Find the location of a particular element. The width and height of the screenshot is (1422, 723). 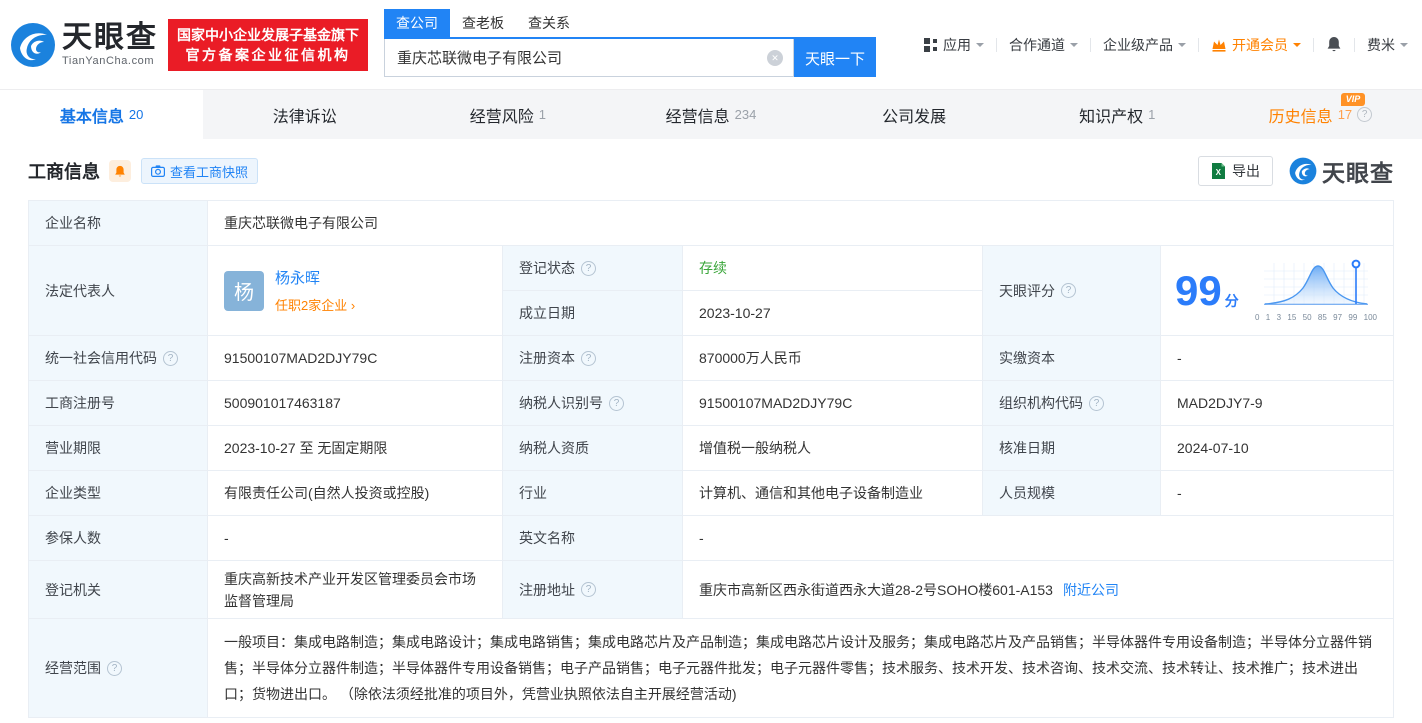

tab-label: 历史信息 is located at coordinates (1300, 117).